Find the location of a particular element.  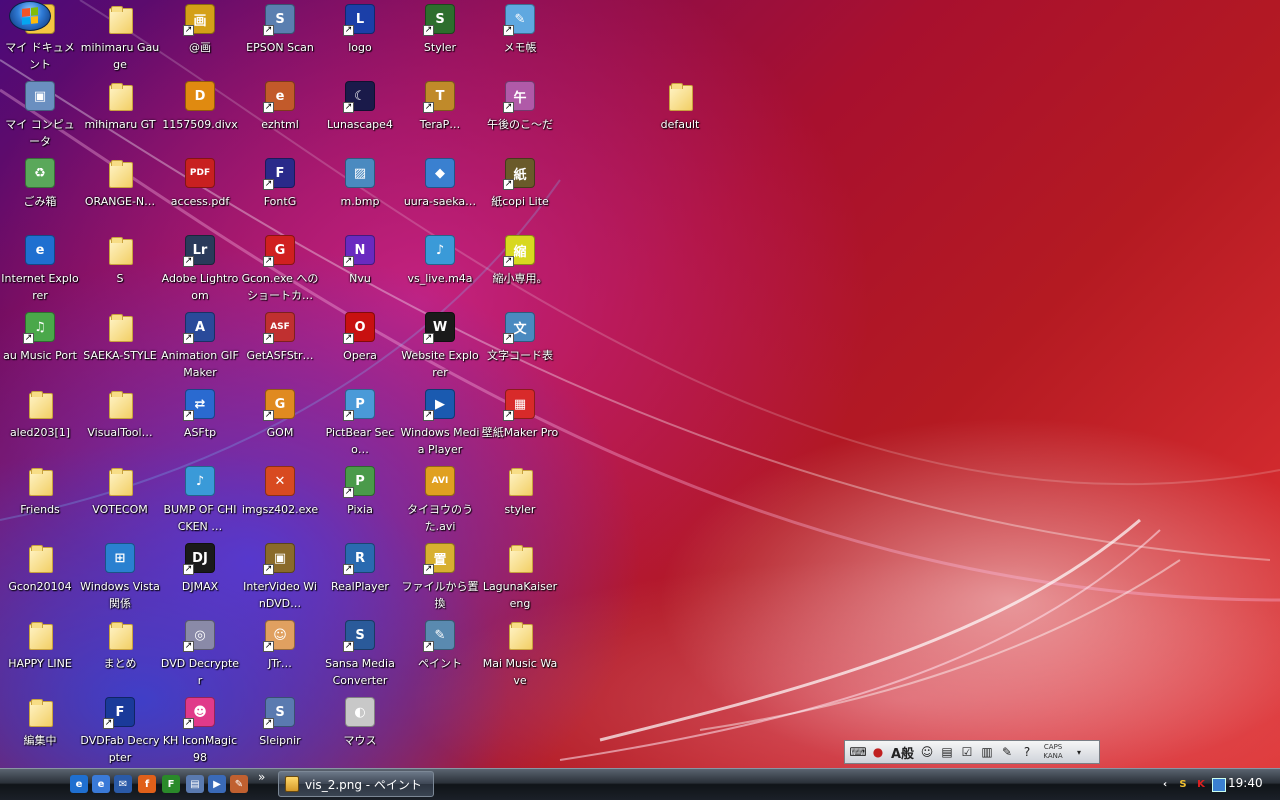

gogo-no-ko-icon: 午 ↗ is located at coordinates (520, 96).